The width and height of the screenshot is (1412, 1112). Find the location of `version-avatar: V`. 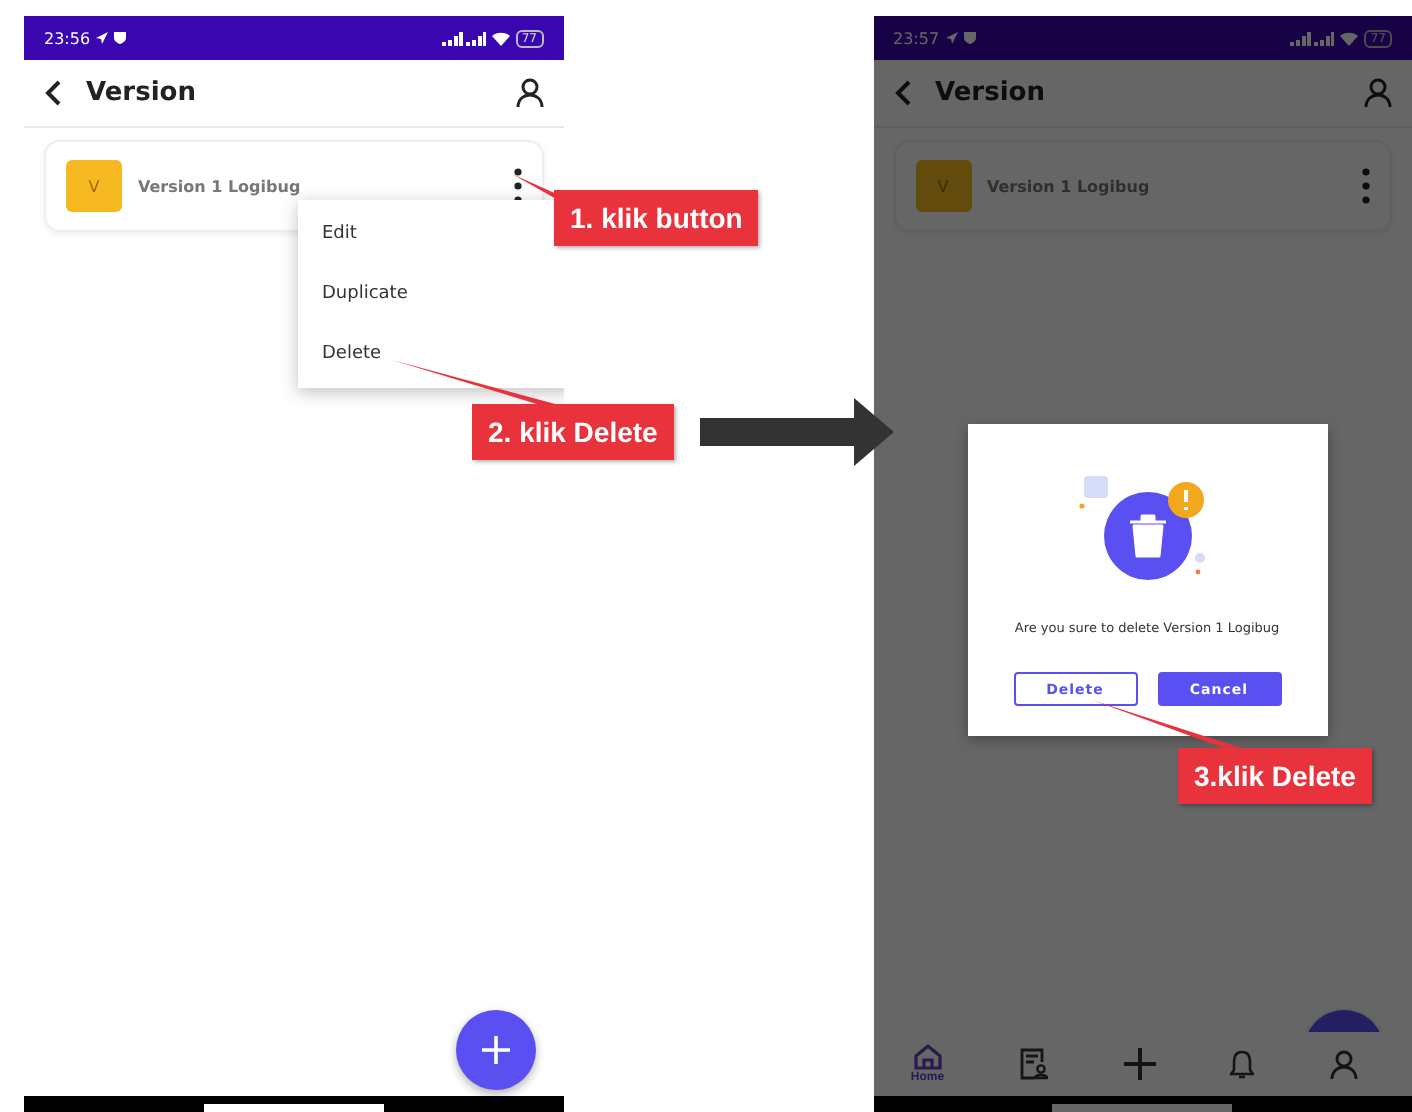

version-avatar: V is located at coordinates (94, 186).